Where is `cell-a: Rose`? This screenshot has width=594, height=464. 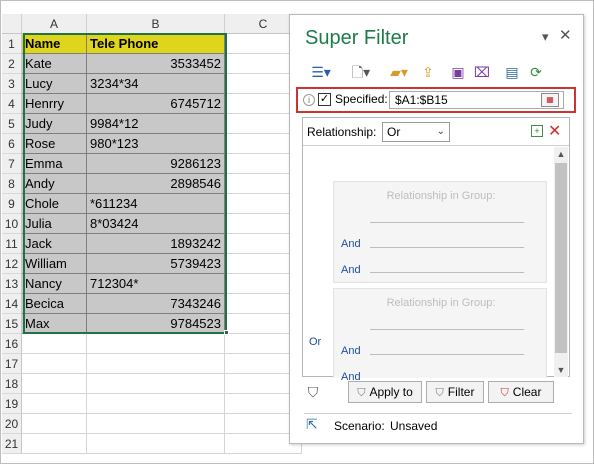 cell-a: Rose is located at coordinates (54, 144).